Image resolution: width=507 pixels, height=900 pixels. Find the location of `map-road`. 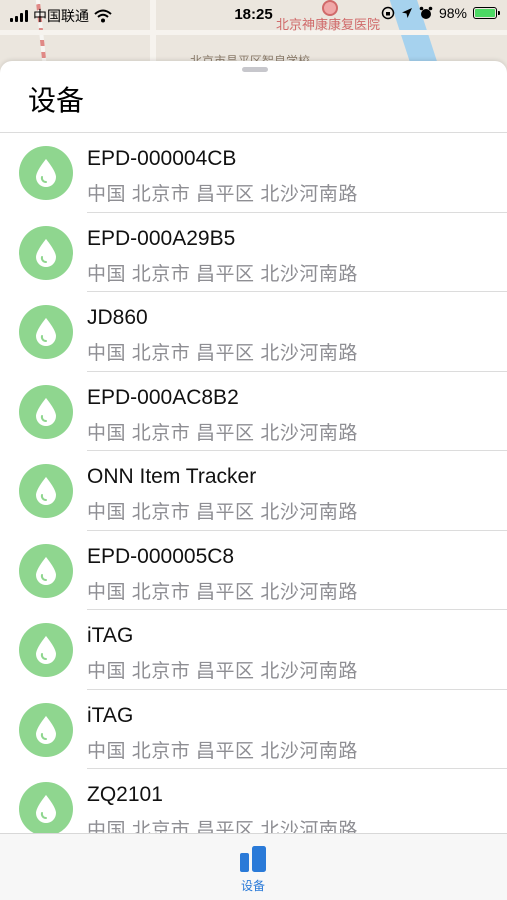

map-road is located at coordinates (253, 32).